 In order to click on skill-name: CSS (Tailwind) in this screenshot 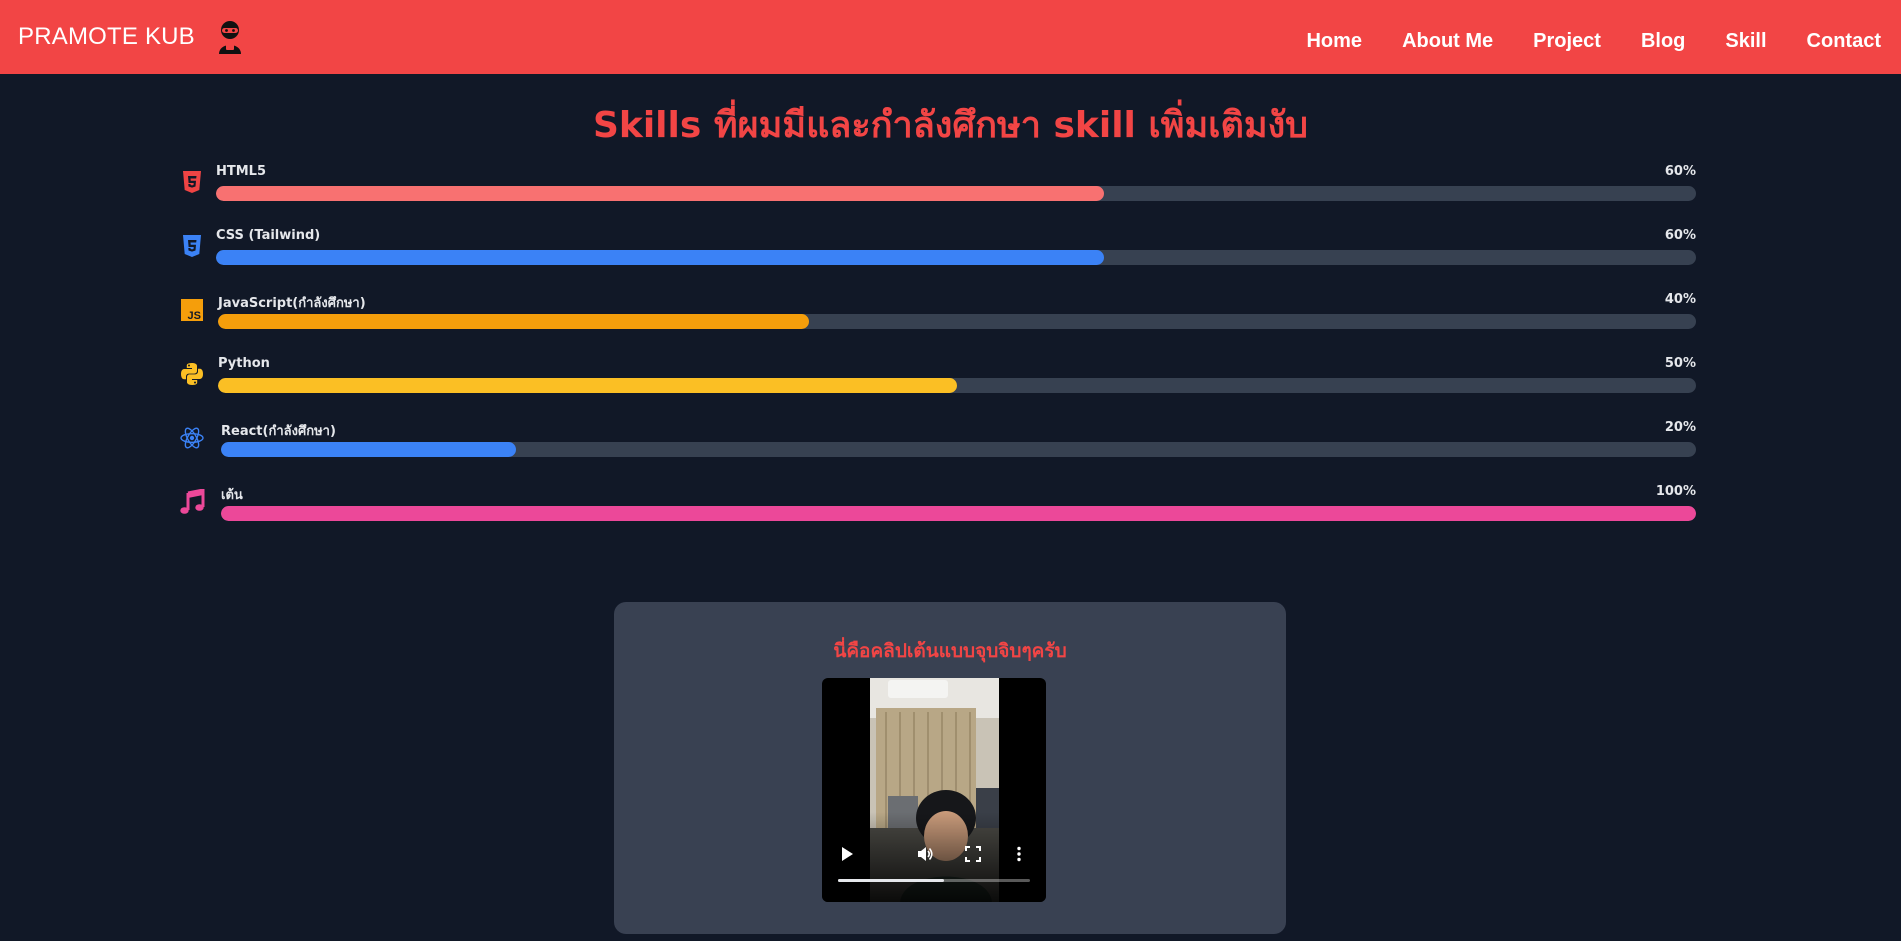, I will do `click(268, 235)`.